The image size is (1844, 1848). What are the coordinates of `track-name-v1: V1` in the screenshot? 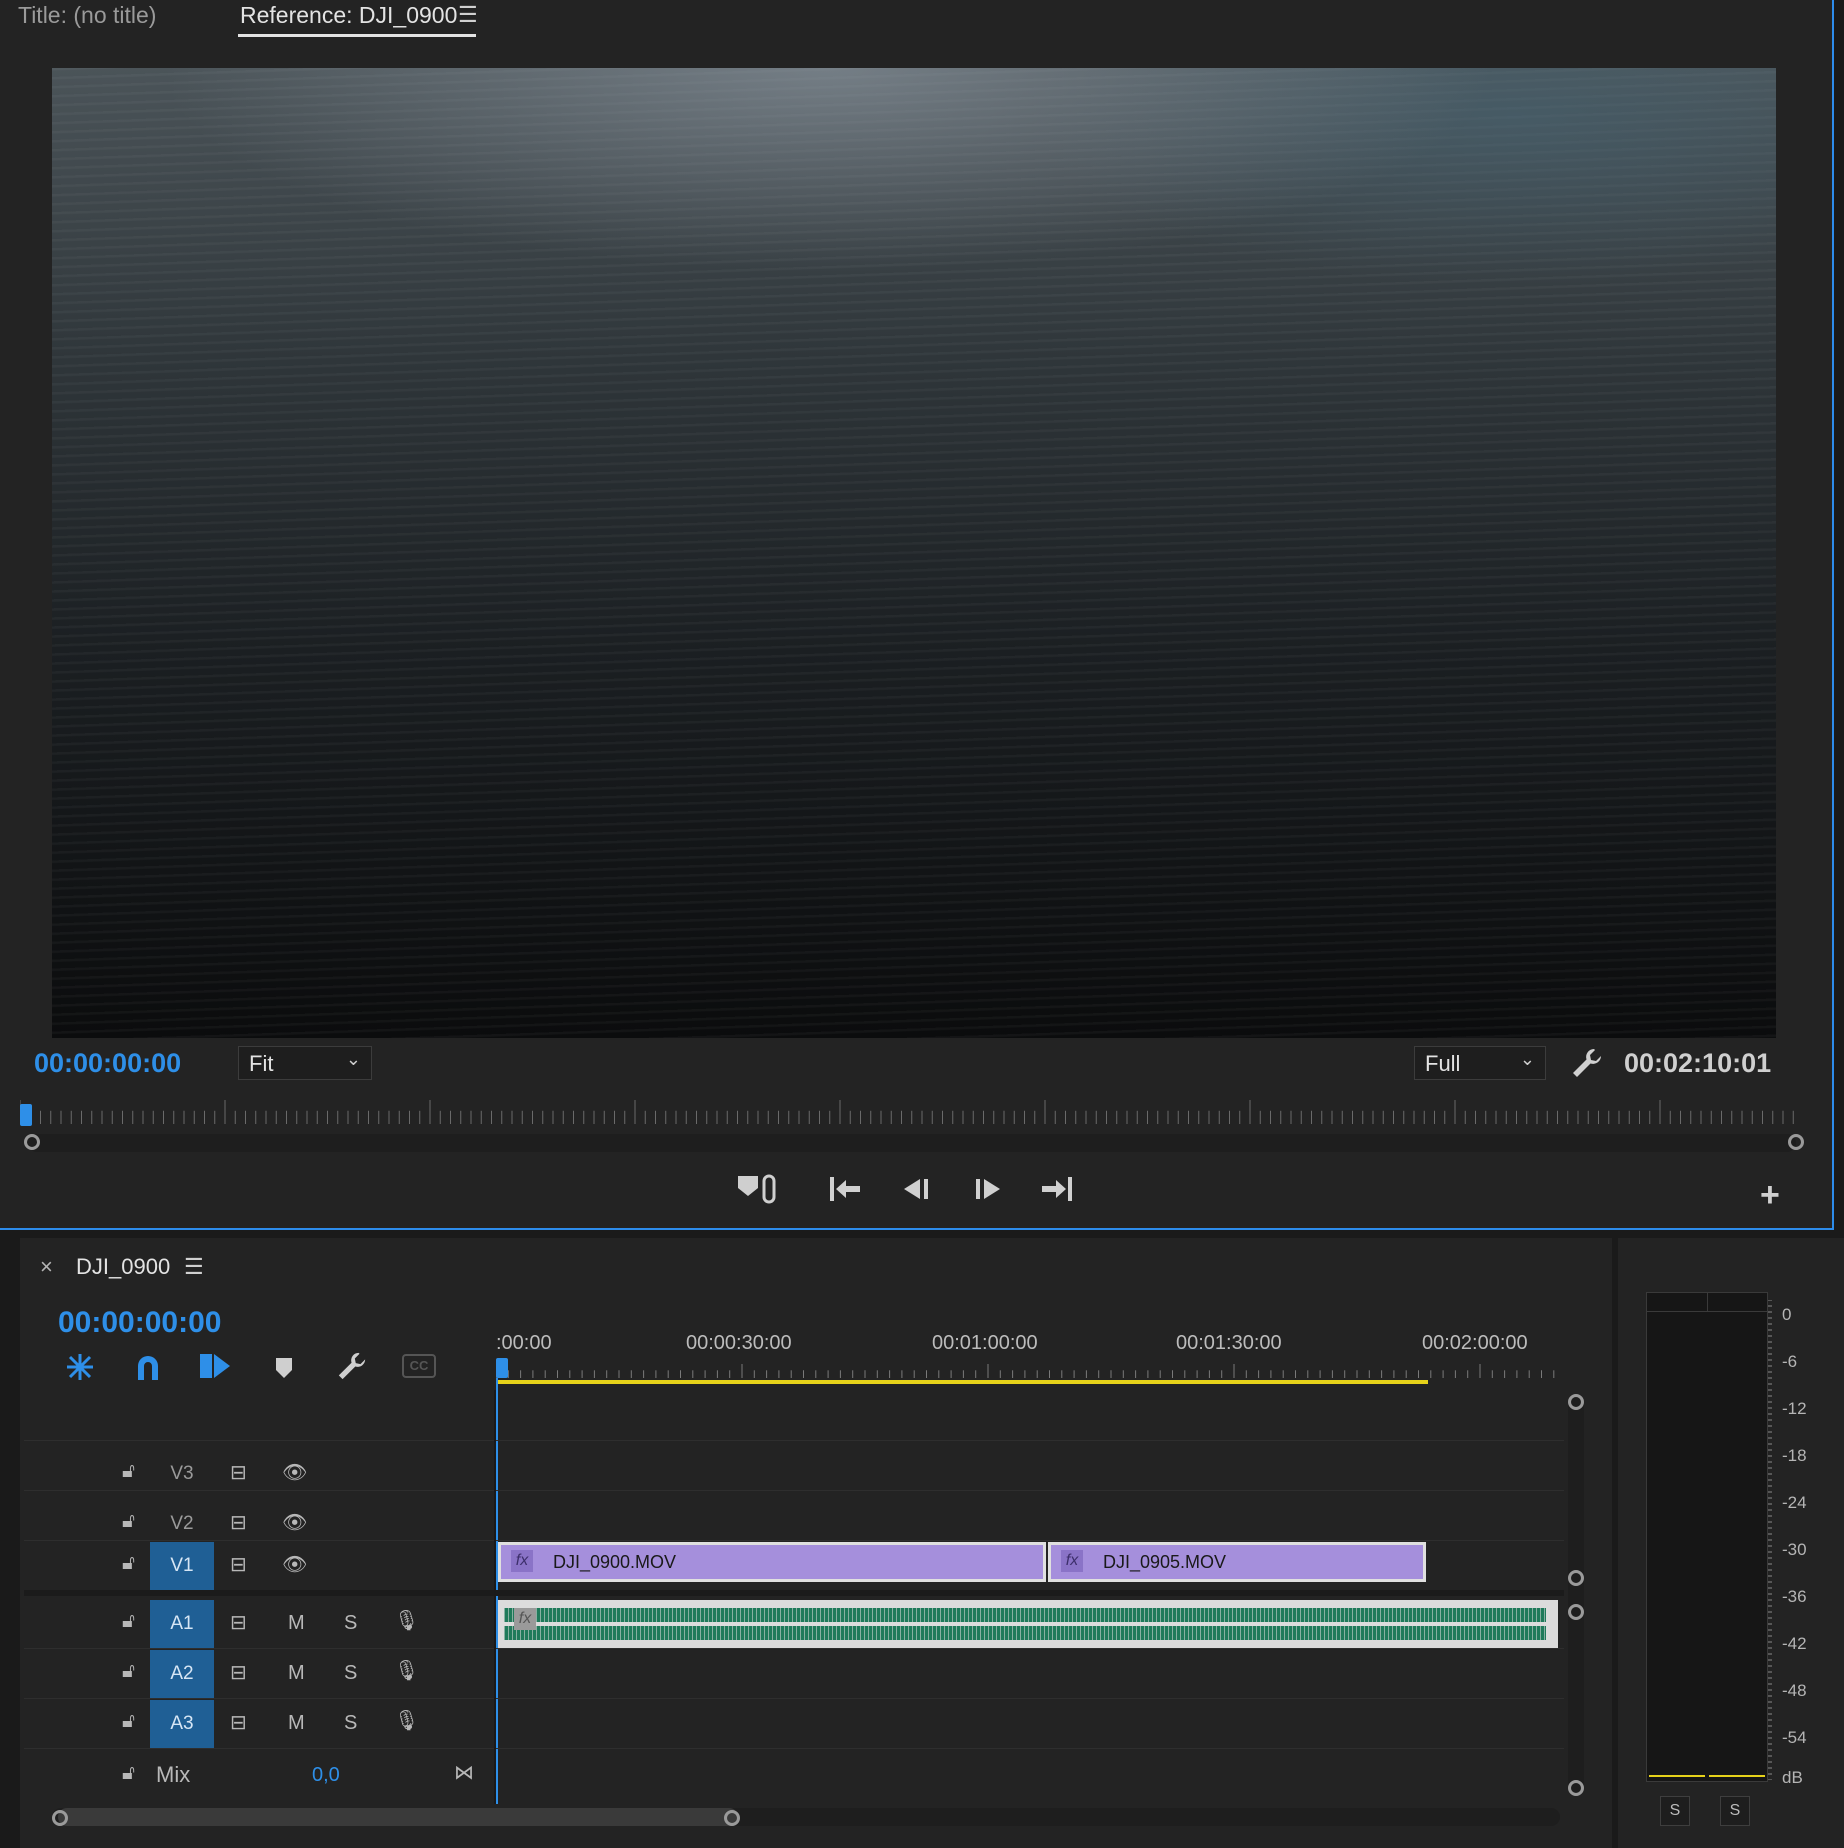 It's located at (182, 1566).